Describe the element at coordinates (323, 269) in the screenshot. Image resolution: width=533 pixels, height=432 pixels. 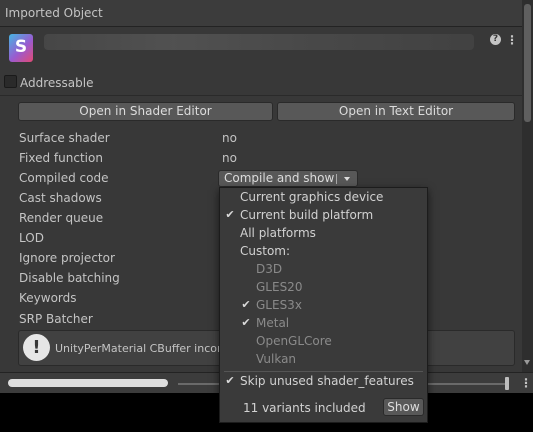
I see `menu-item-d3d: D3D` at that location.